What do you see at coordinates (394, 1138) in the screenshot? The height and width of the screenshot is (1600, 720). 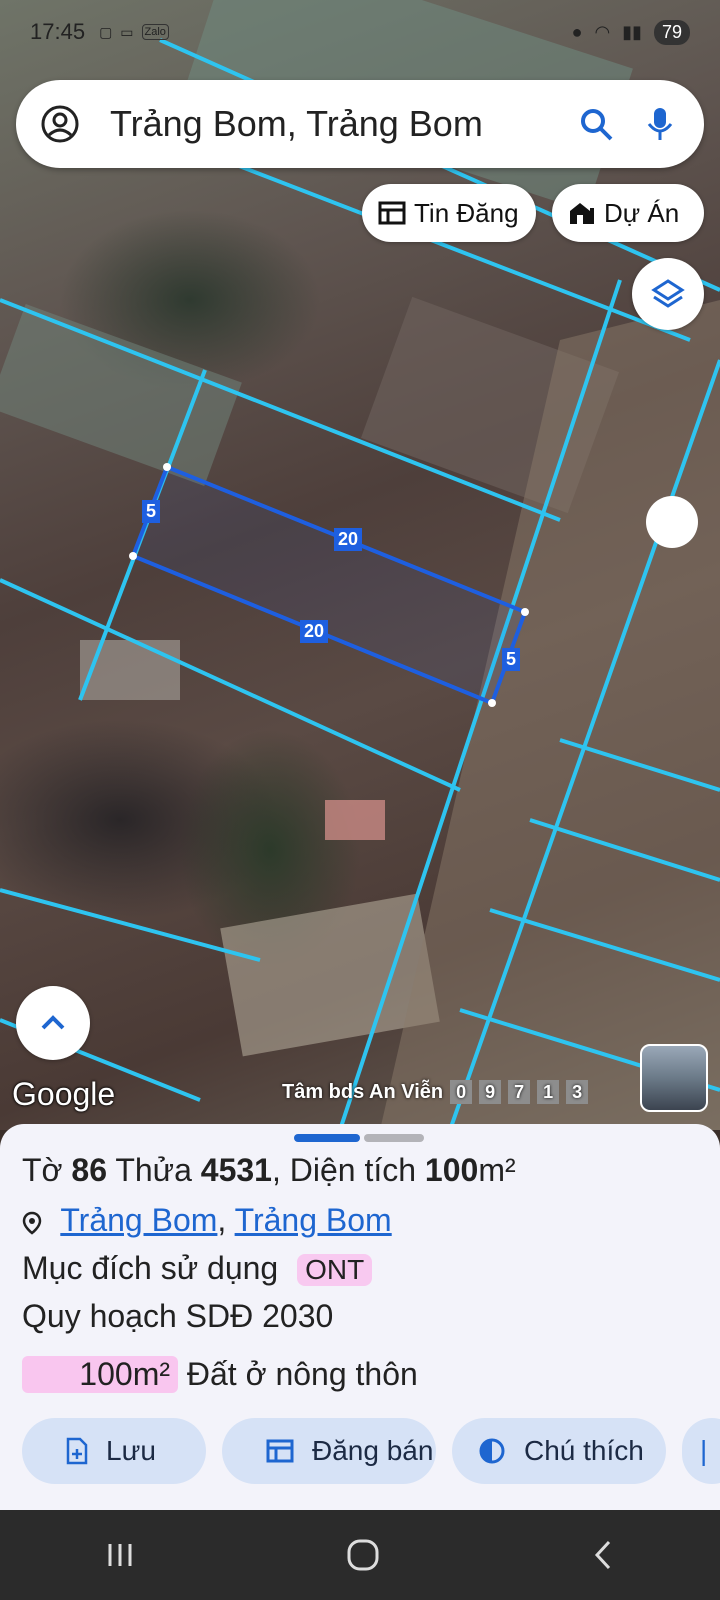 I see `sheet-handle-secondary` at bounding box center [394, 1138].